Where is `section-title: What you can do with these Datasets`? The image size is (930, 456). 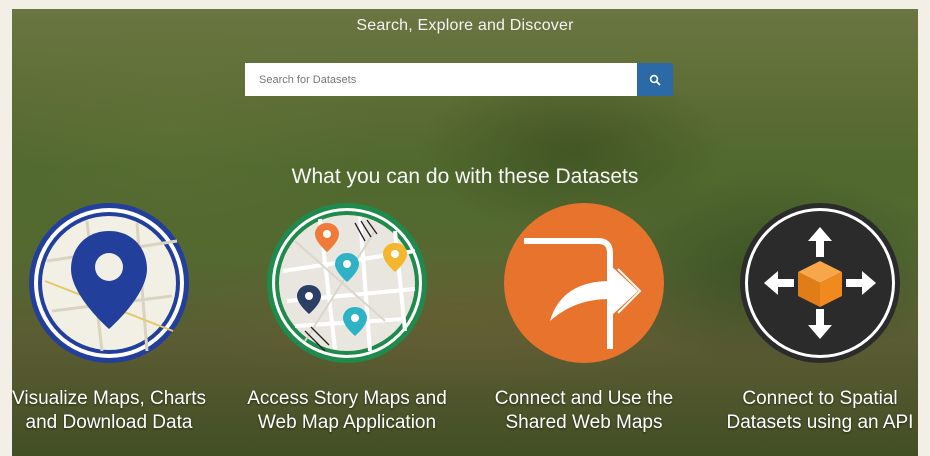 section-title: What you can do with these Datasets is located at coordinates (465, 176).